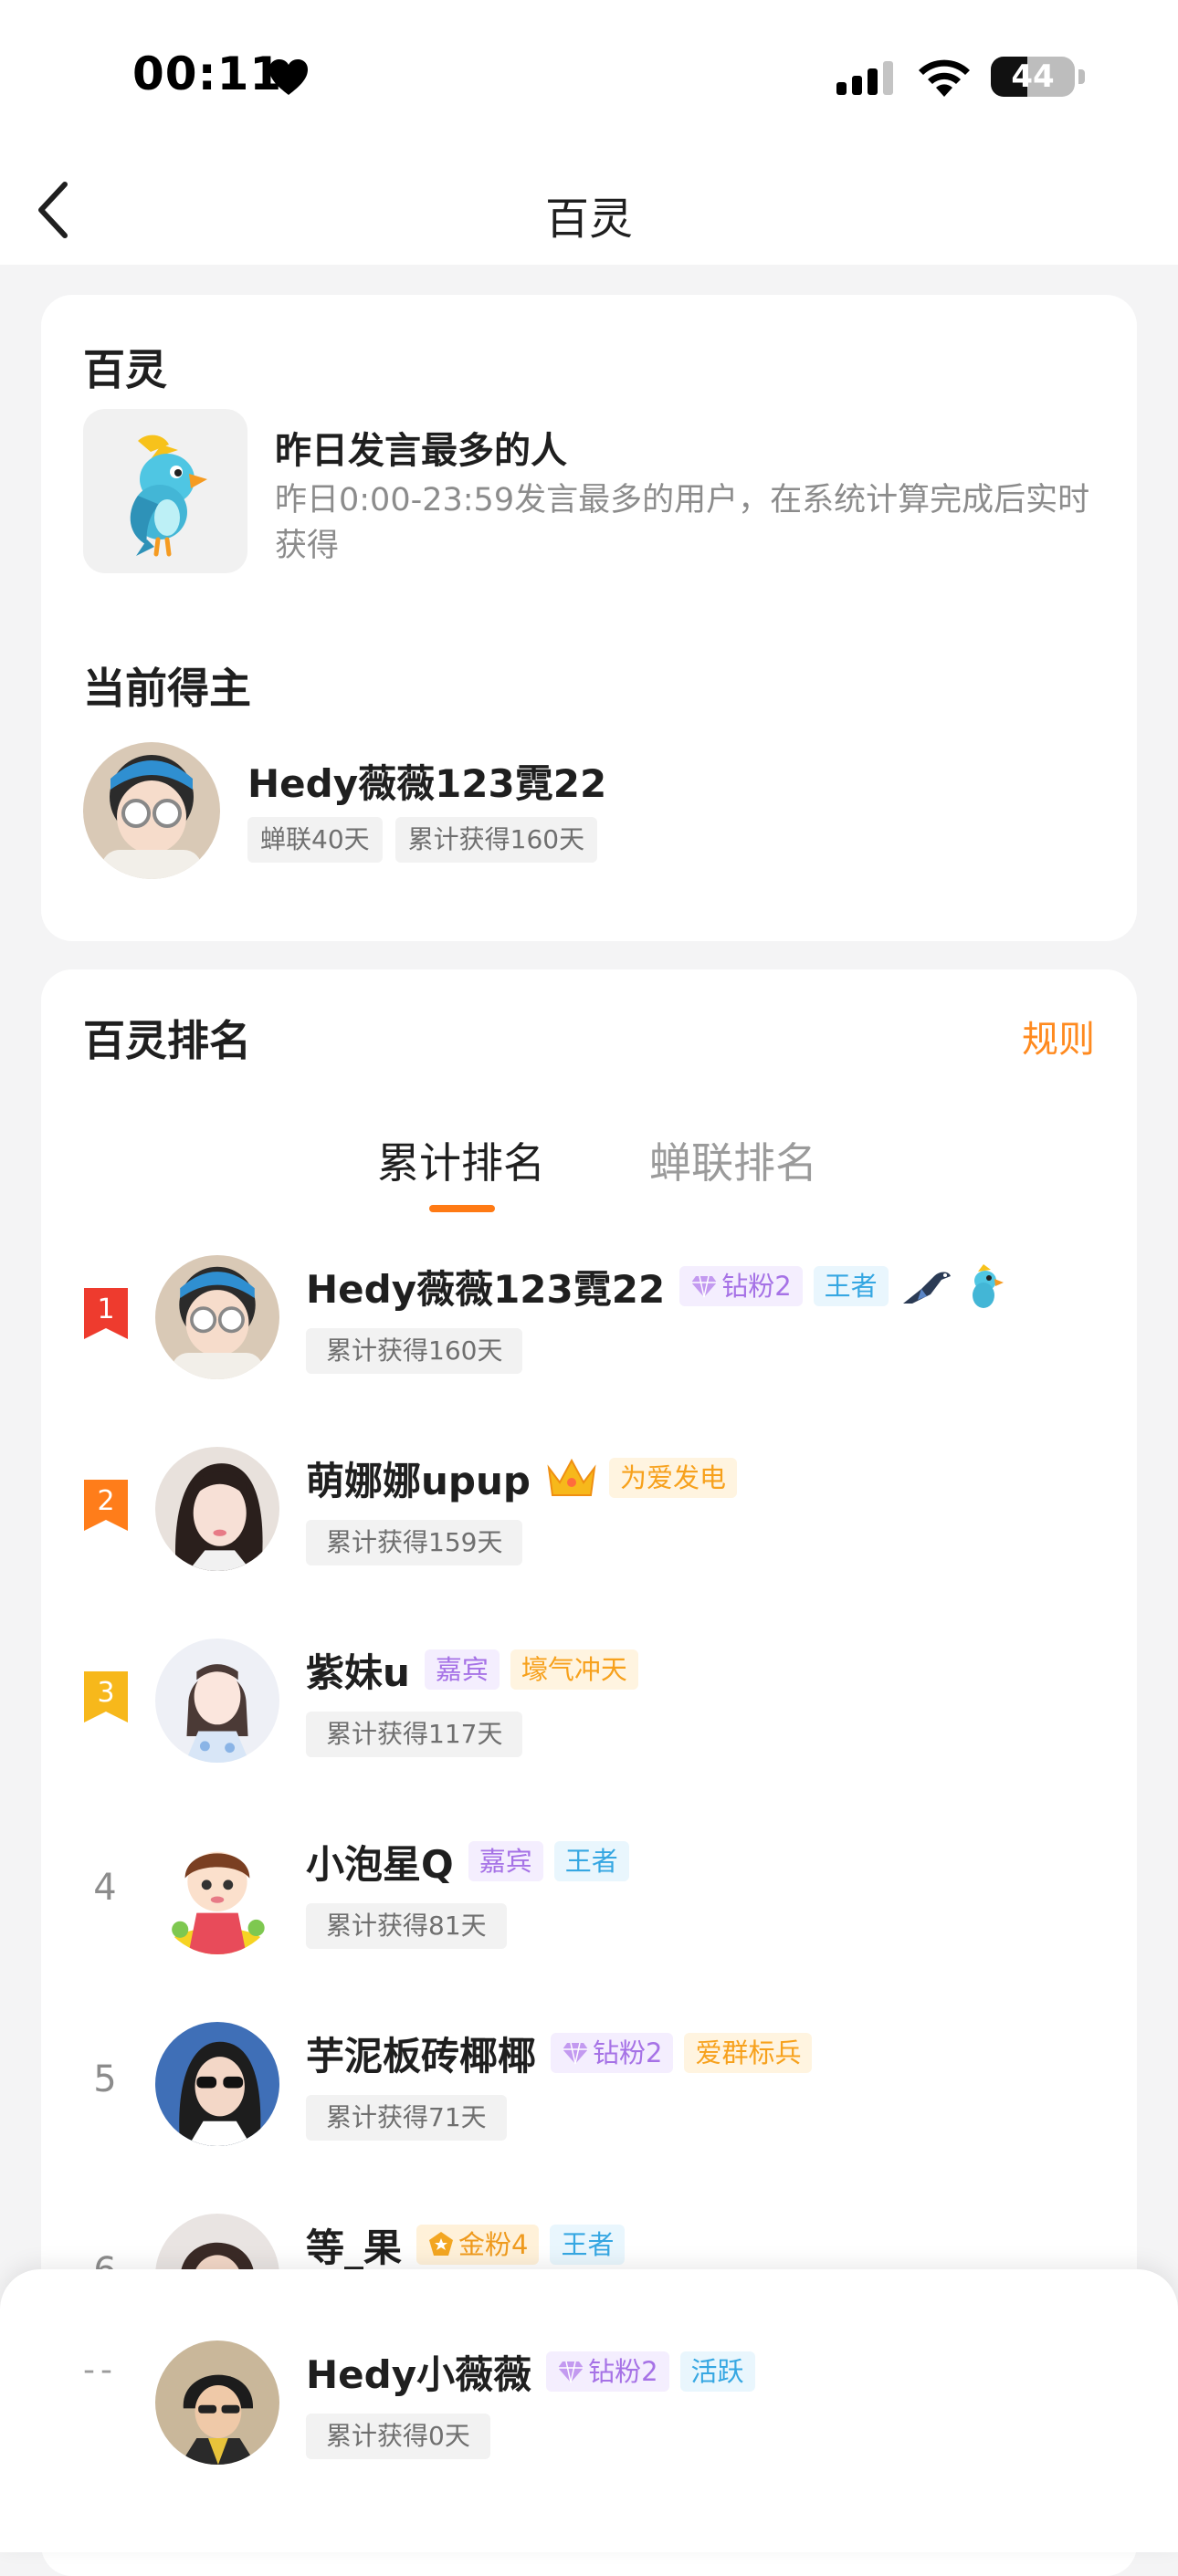  Describe the element at coordinates (398, 2437) in the screenshot. I see `total-days-tag: 累计获得0天` at that location.